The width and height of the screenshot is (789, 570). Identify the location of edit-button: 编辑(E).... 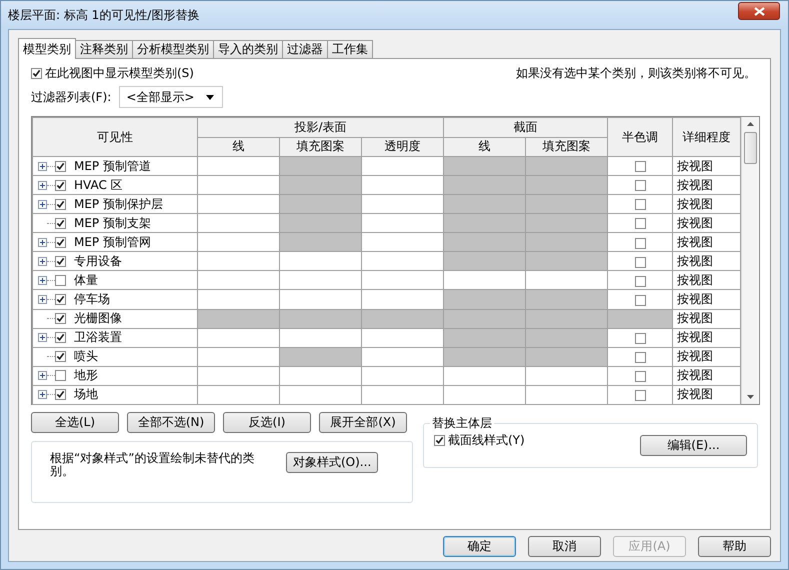
(693, 445).